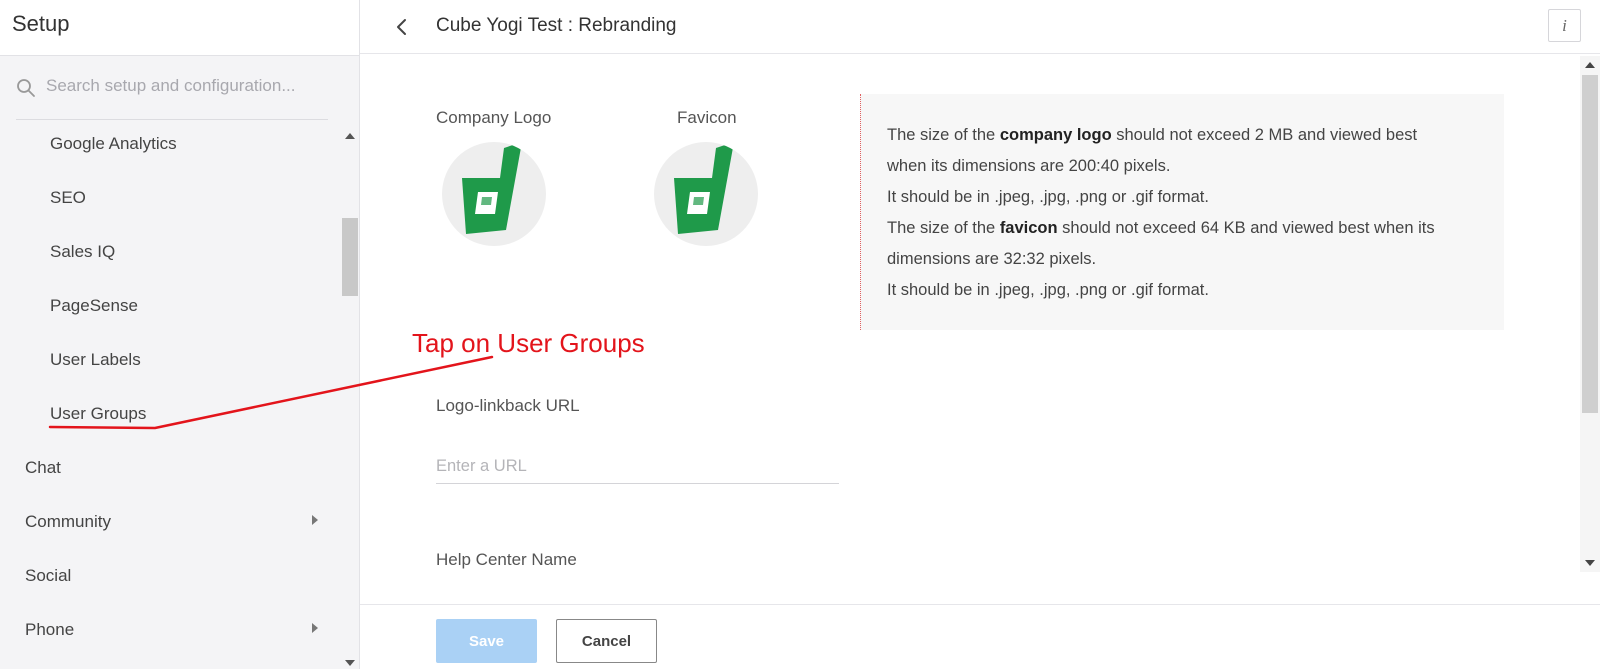  I want to click on info-icon: i, so click(1564, 25).